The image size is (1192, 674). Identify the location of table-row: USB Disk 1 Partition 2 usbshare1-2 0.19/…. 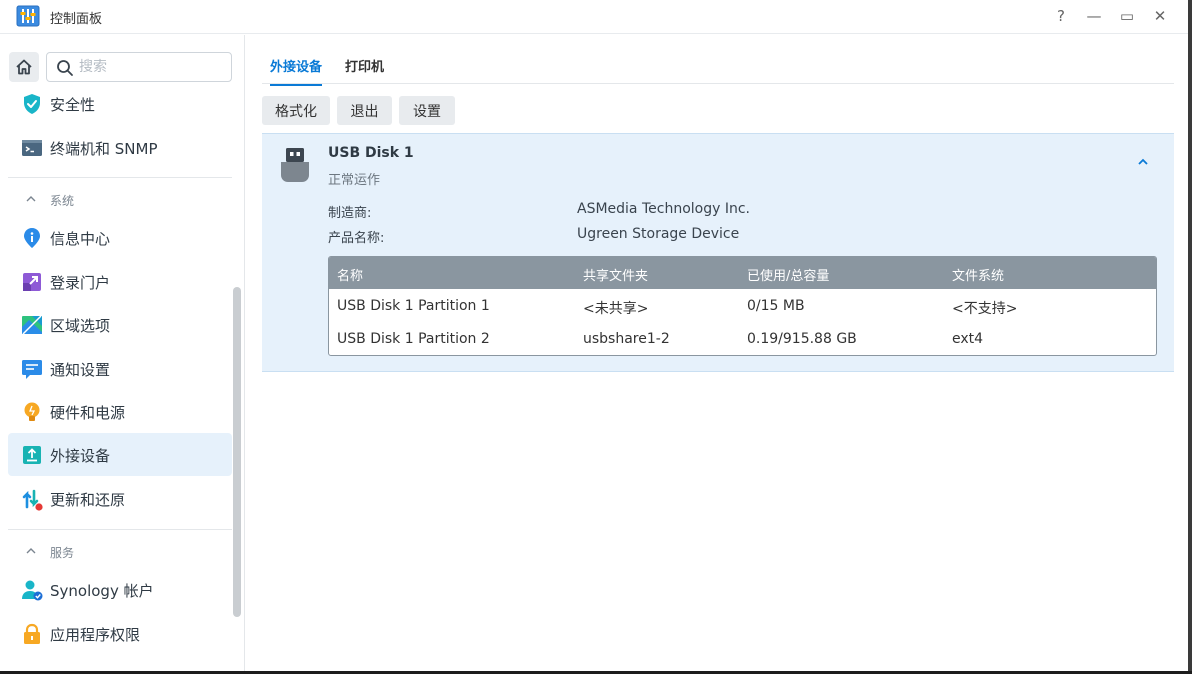
(742, 339).